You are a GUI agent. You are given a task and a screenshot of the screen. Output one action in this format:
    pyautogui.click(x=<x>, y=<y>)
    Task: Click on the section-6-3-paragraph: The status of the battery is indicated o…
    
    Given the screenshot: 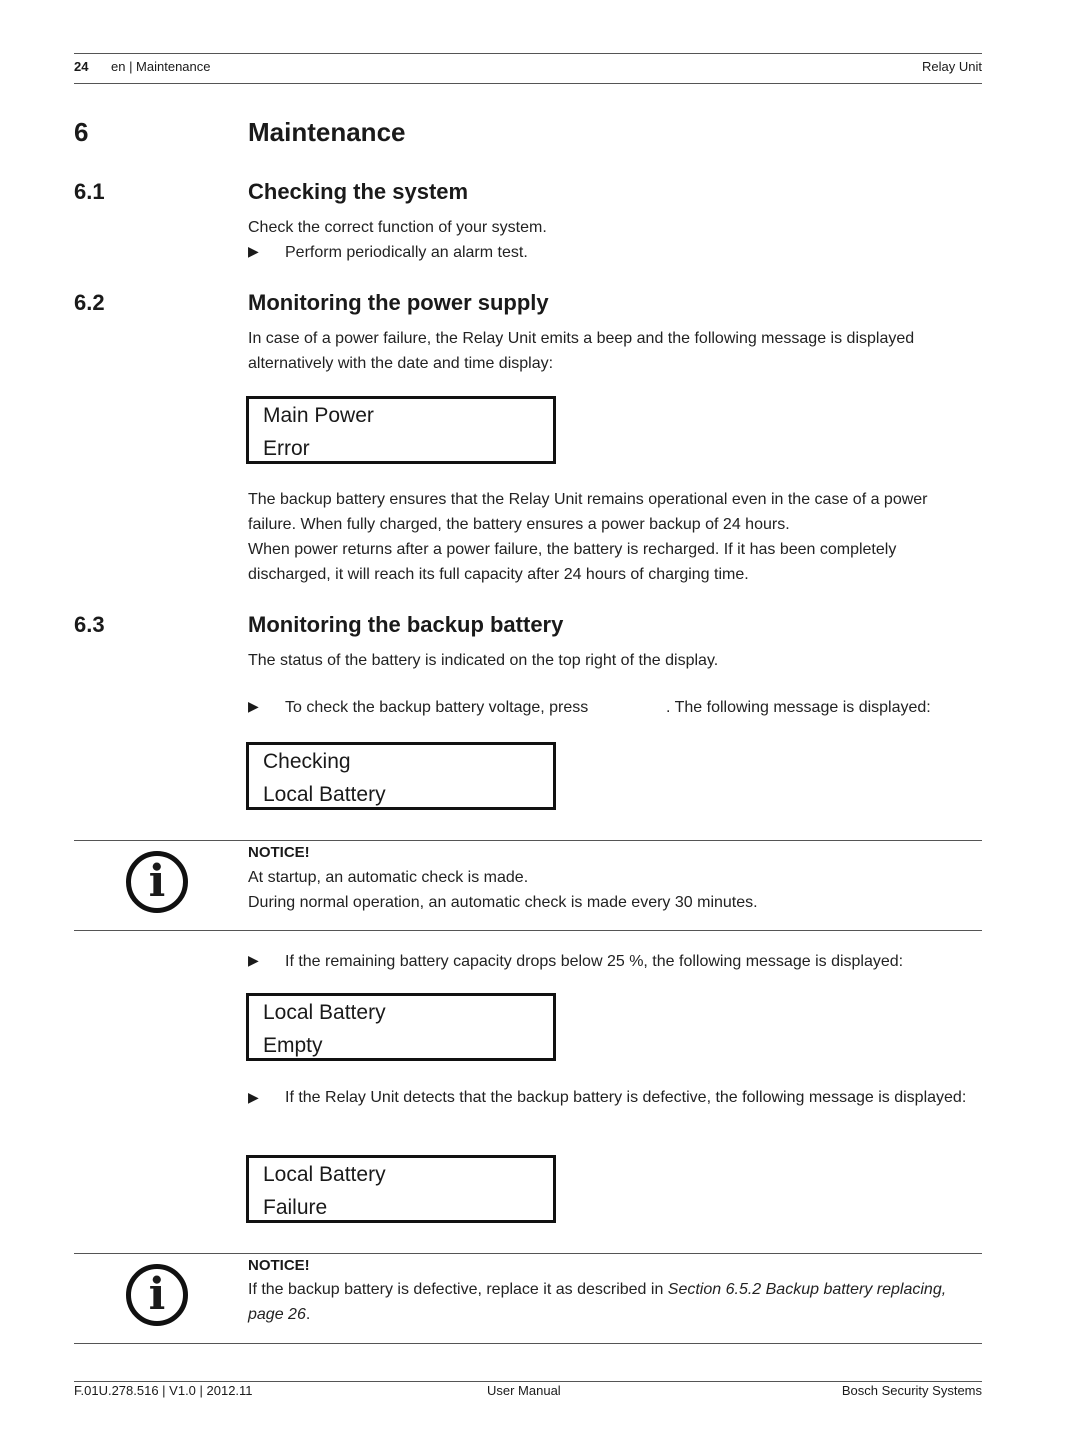 What is the action you would take?
    pyautogui.click(x=483, y=660)
    